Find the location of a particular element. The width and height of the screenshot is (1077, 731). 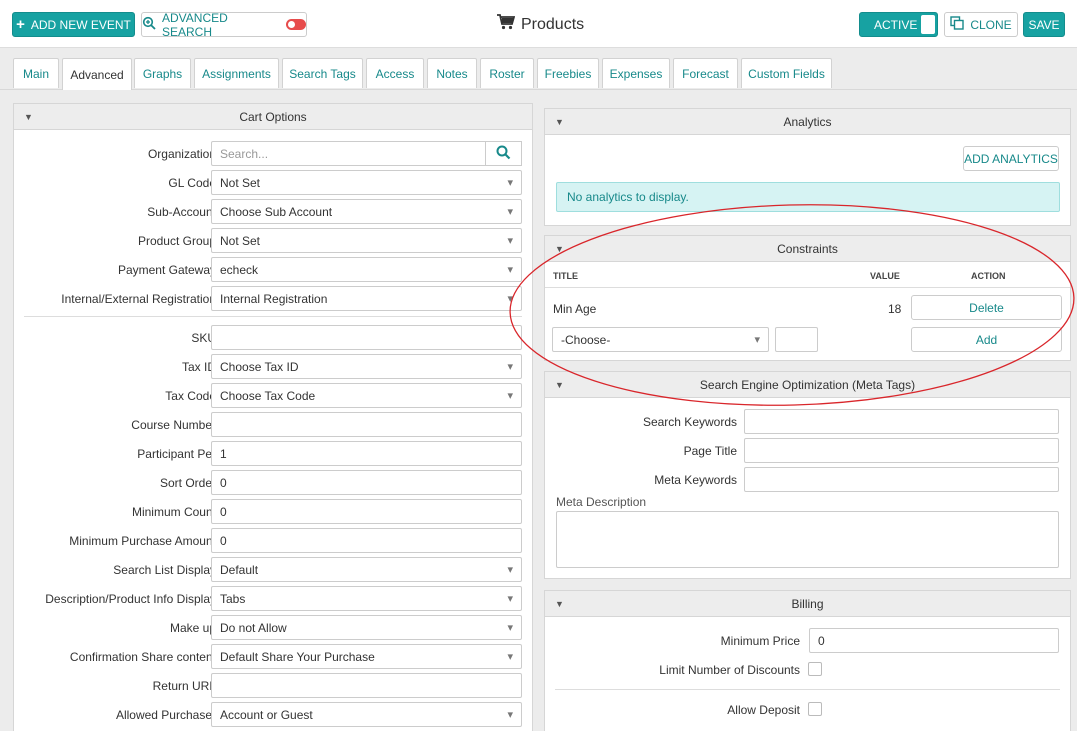

organization-search-button is located at coordinates (503, 153).